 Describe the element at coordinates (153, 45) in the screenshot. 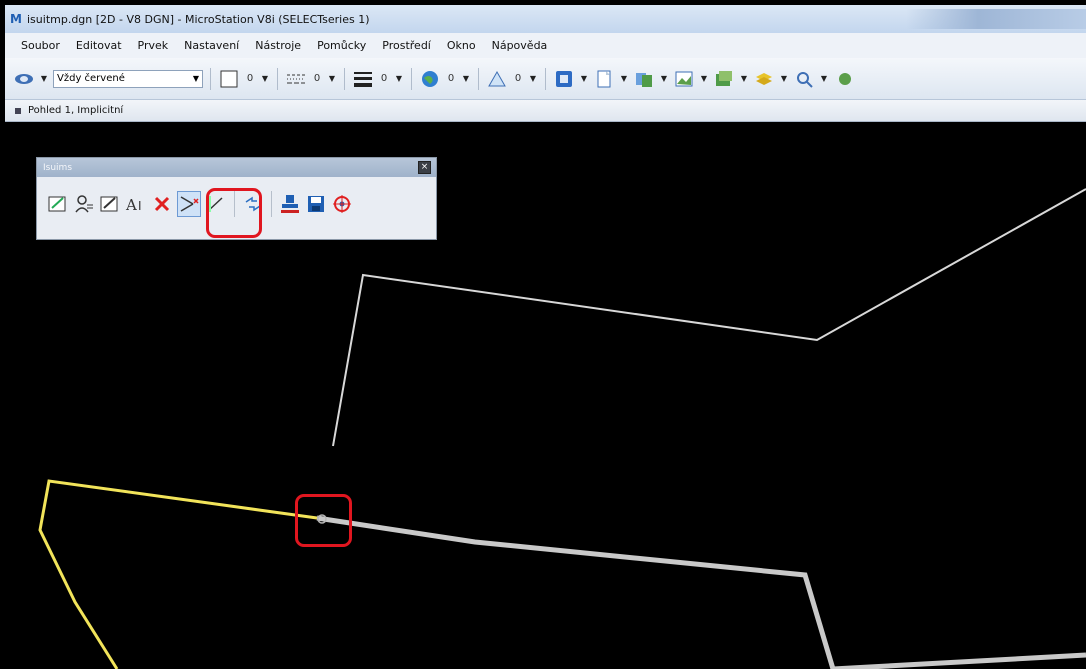

I see `menu-prvek: Prvek` at that location.